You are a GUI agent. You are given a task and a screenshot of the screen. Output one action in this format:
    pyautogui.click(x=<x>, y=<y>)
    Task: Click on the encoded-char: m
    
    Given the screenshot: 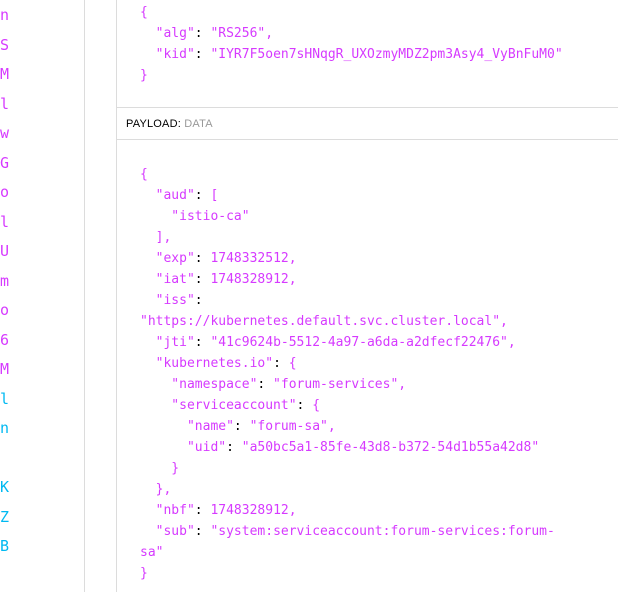 What is the action you would take?
    pyautogui.click(x=5, y=280)
    